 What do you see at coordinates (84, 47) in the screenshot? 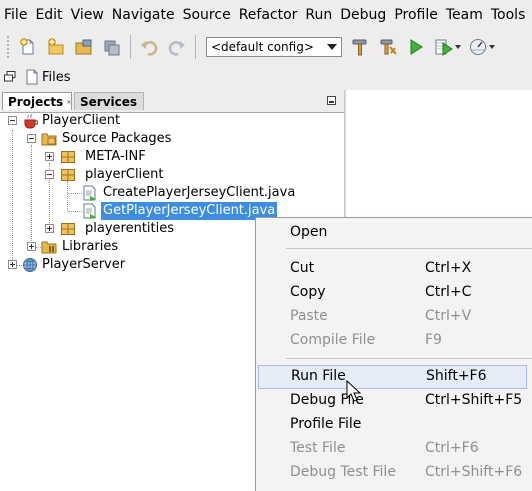
I see `open-project-button` at bounding box center [84, 47].